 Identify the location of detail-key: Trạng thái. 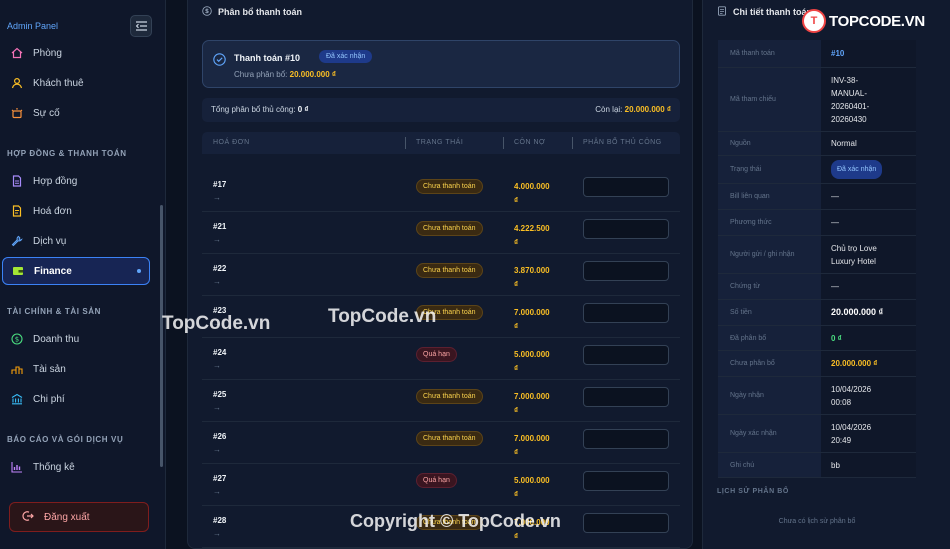
(769, 169).